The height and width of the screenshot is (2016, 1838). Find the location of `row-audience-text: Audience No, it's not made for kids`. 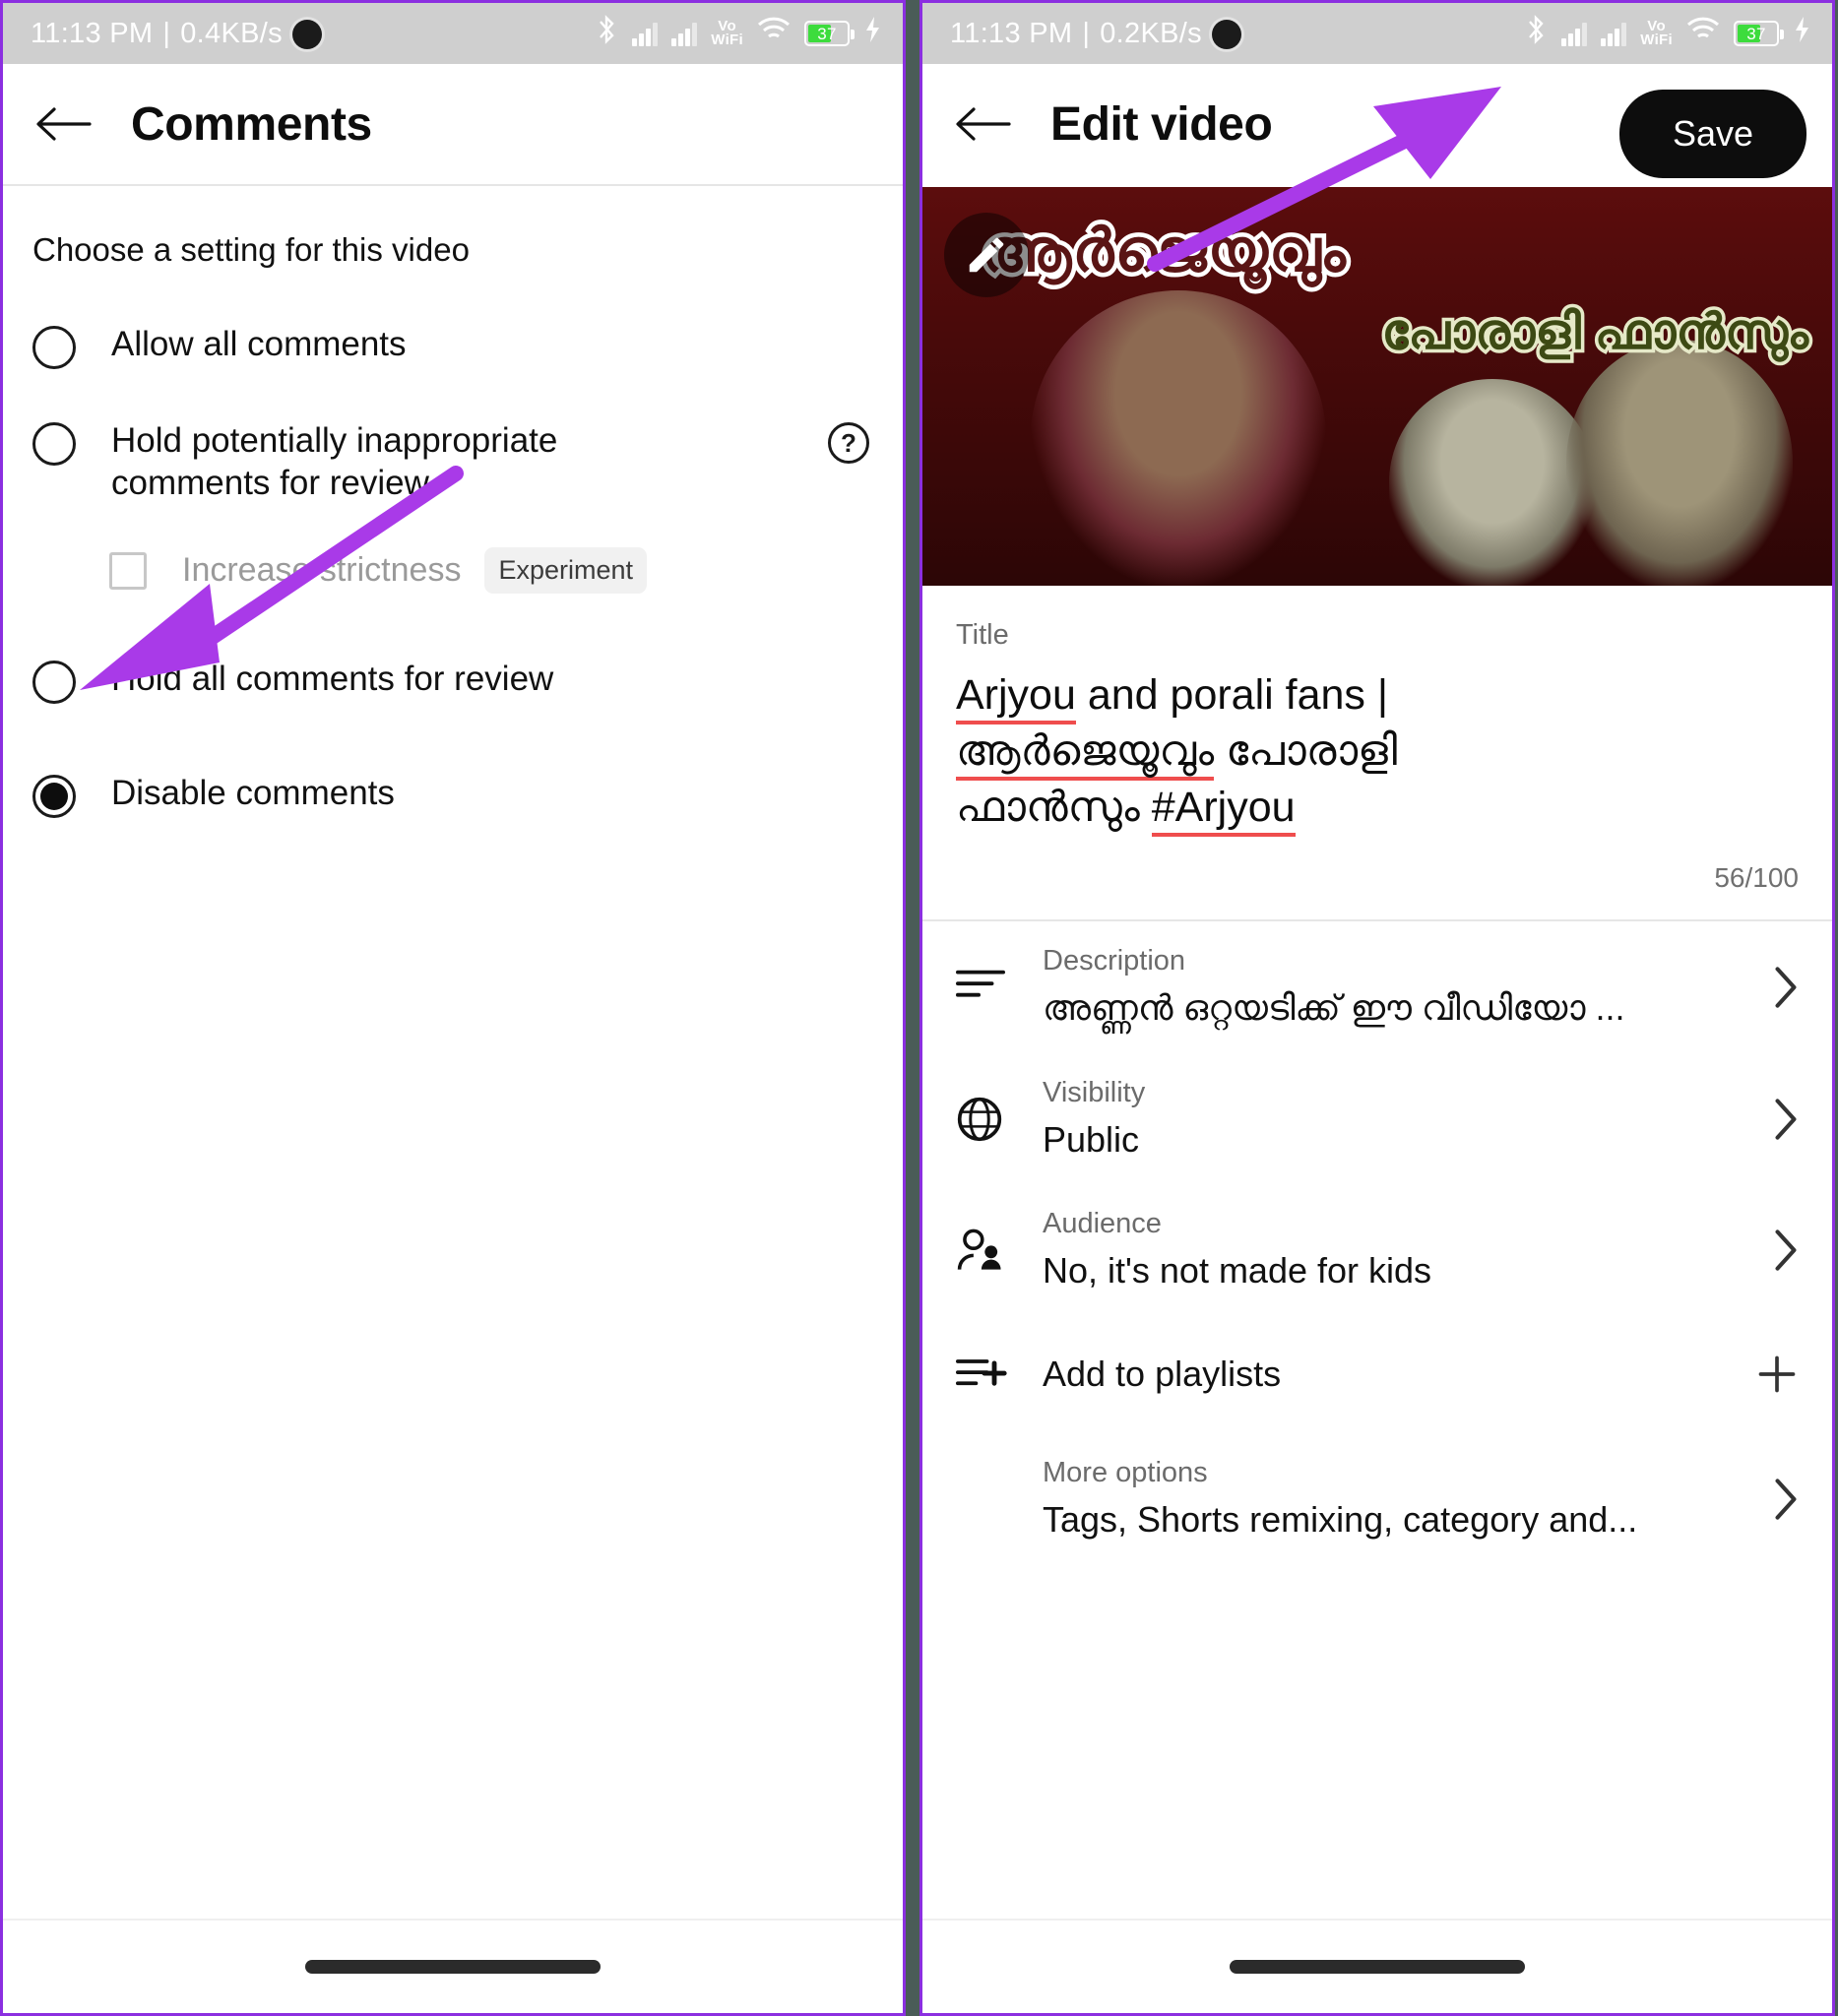

row-audience-text: Audience No, it's not made for kids is located at coordinates (1398, 1250).